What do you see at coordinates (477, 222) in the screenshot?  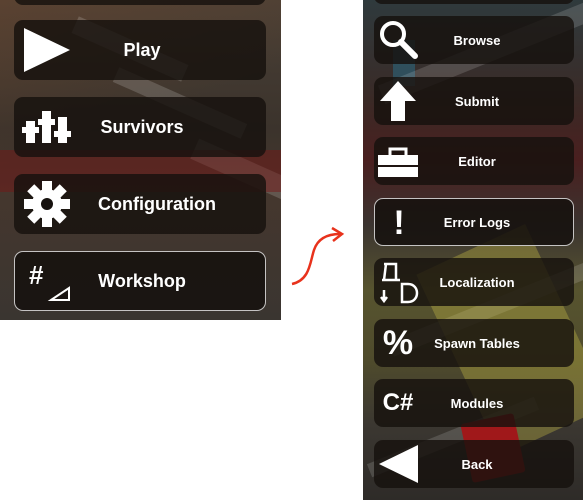 I see `error-logs-label: Error Logs` at bounding box center [477, 222].